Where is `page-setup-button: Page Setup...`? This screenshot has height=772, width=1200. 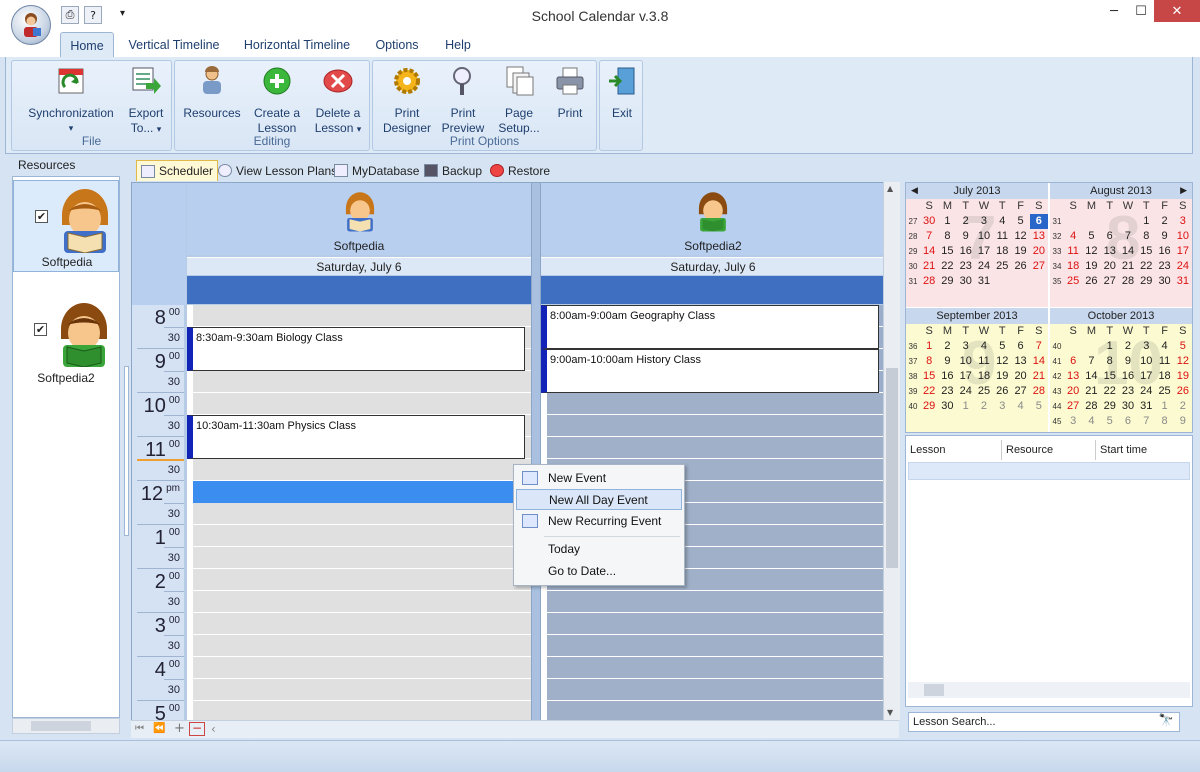
page-setup-button: Page Setup... is located at coordinates (519, 100).